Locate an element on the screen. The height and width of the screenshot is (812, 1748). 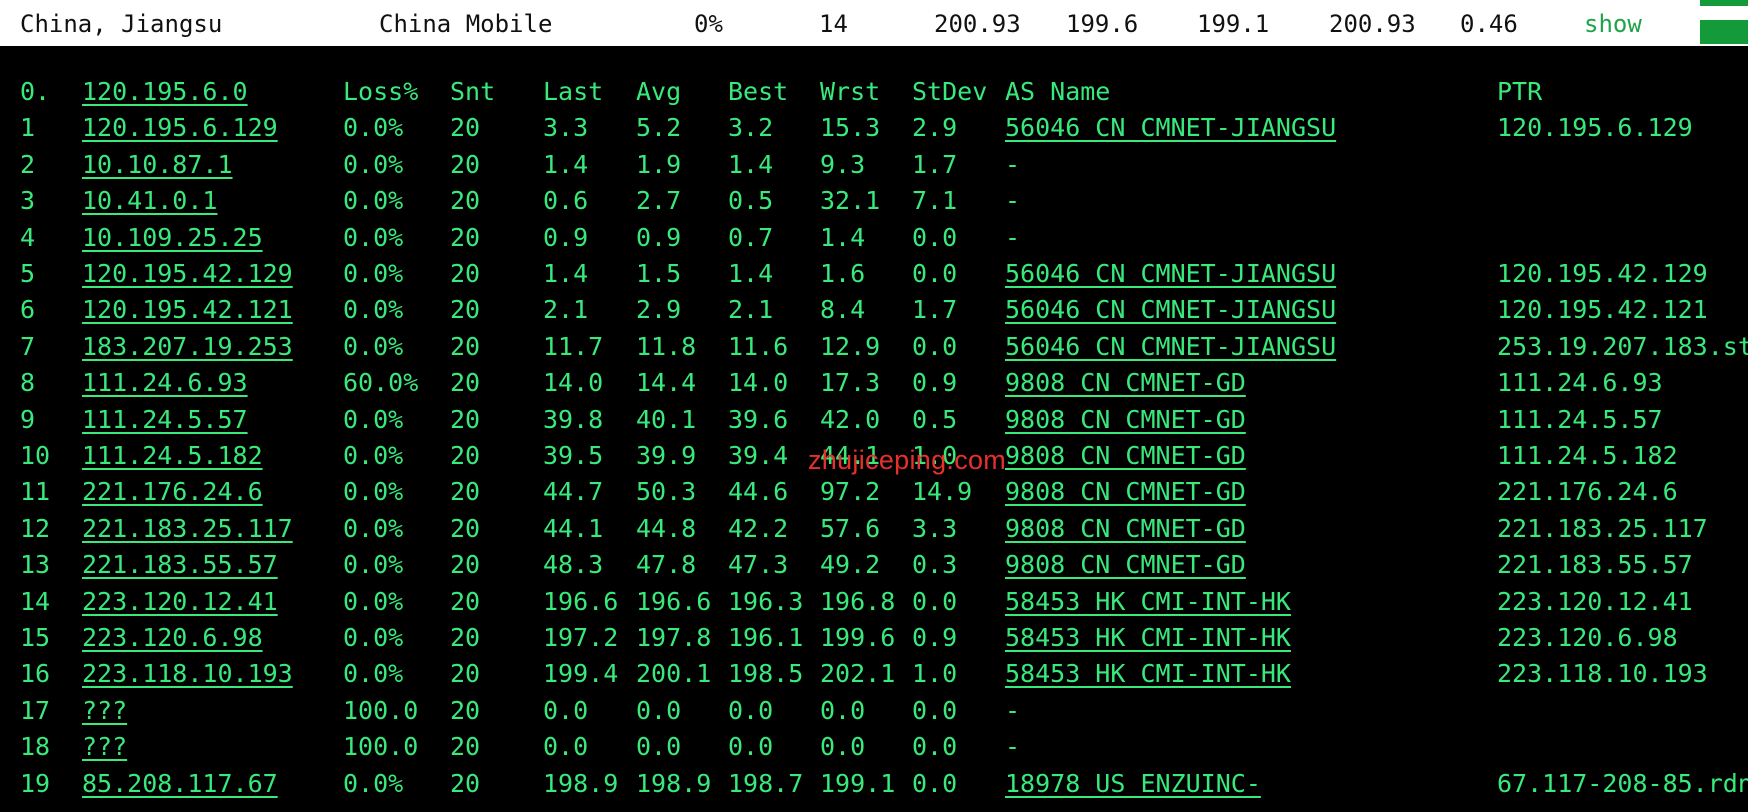
row-ptr: 120.195.42.129 is located at coordinates (1602, 273).